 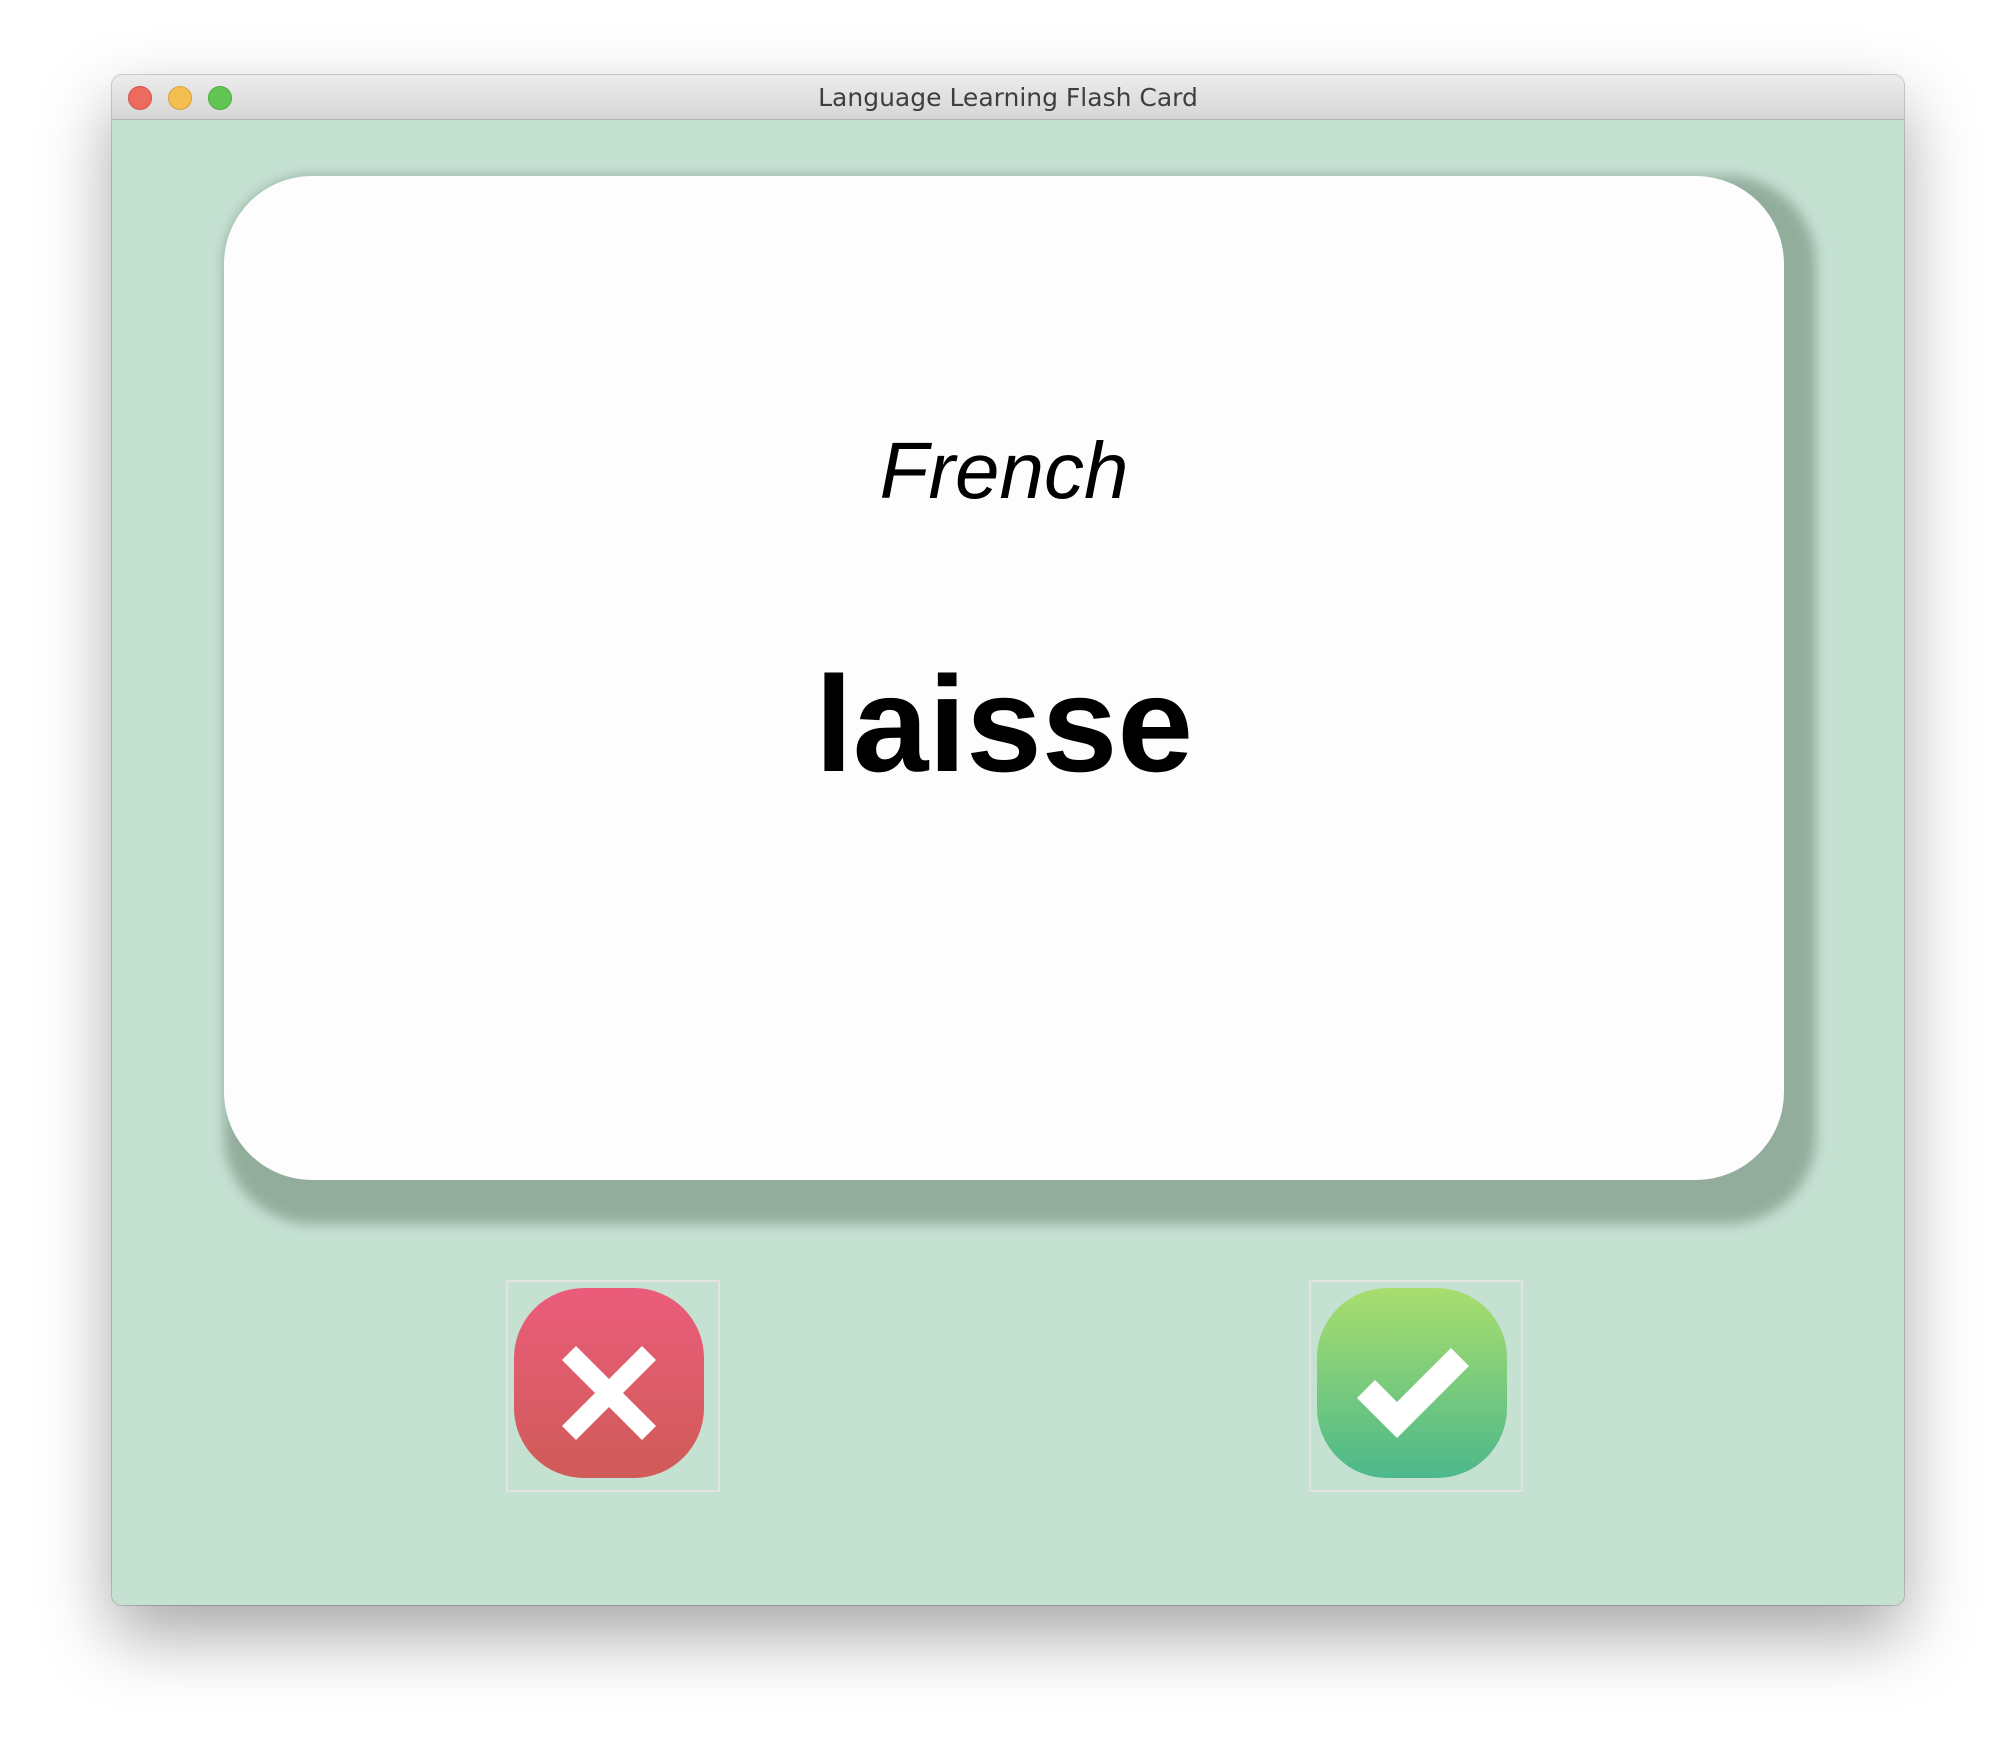 I want to click on card-word: laisse, so click(x=1004, y=724).